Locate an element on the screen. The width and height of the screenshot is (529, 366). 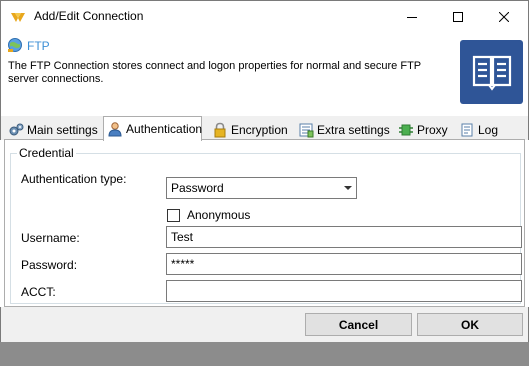
password-label: Password: is located at coordinates (49, 265).